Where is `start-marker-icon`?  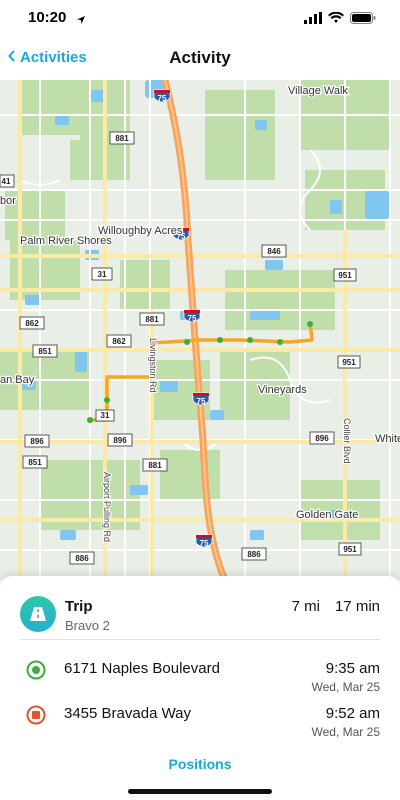 start-marker-icon is located at coordinates (36, 670).